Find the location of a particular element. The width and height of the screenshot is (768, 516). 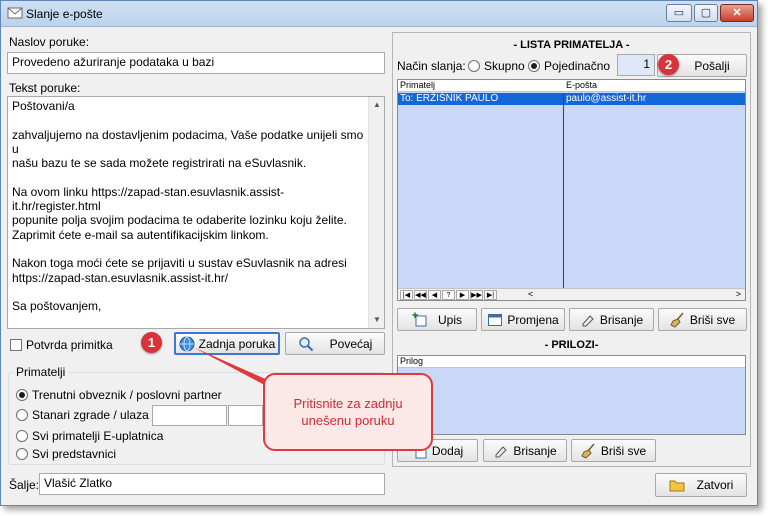

radio-building-tenants: Stanari zgrade / ulaza is located at coordinates (82, 415).